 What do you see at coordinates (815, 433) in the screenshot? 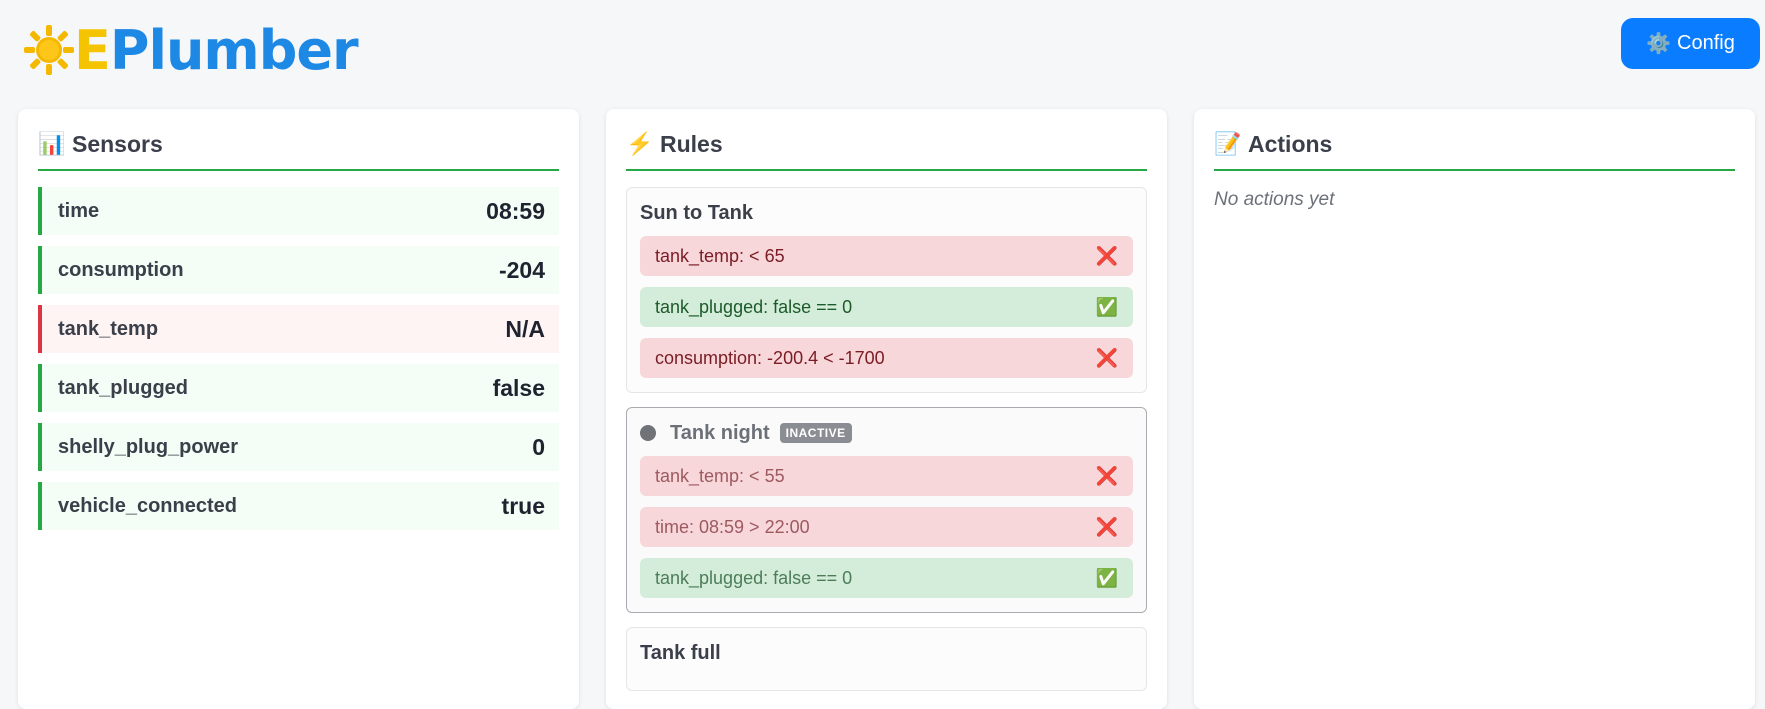
I see `status-badge: INACTIVE` at bounding box center [815, 433].